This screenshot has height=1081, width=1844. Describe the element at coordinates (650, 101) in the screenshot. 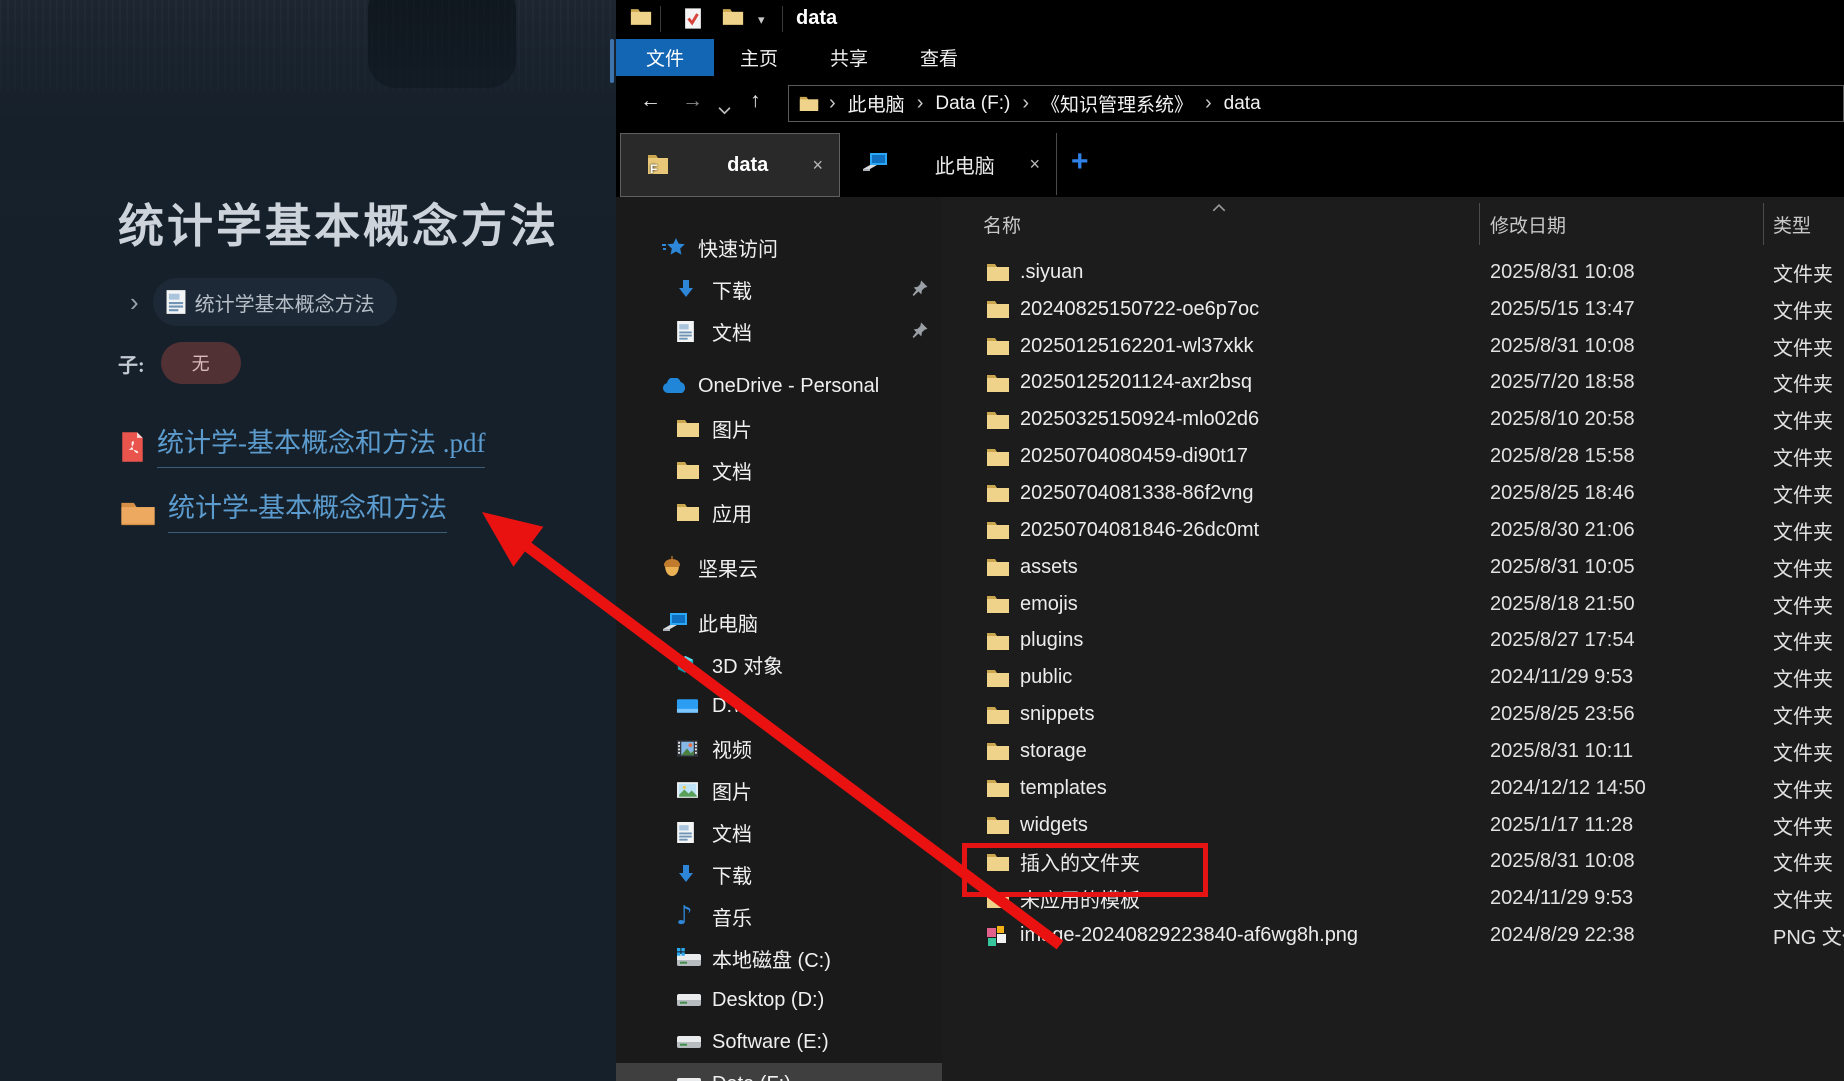

I see `back-icon: ←` at that location.